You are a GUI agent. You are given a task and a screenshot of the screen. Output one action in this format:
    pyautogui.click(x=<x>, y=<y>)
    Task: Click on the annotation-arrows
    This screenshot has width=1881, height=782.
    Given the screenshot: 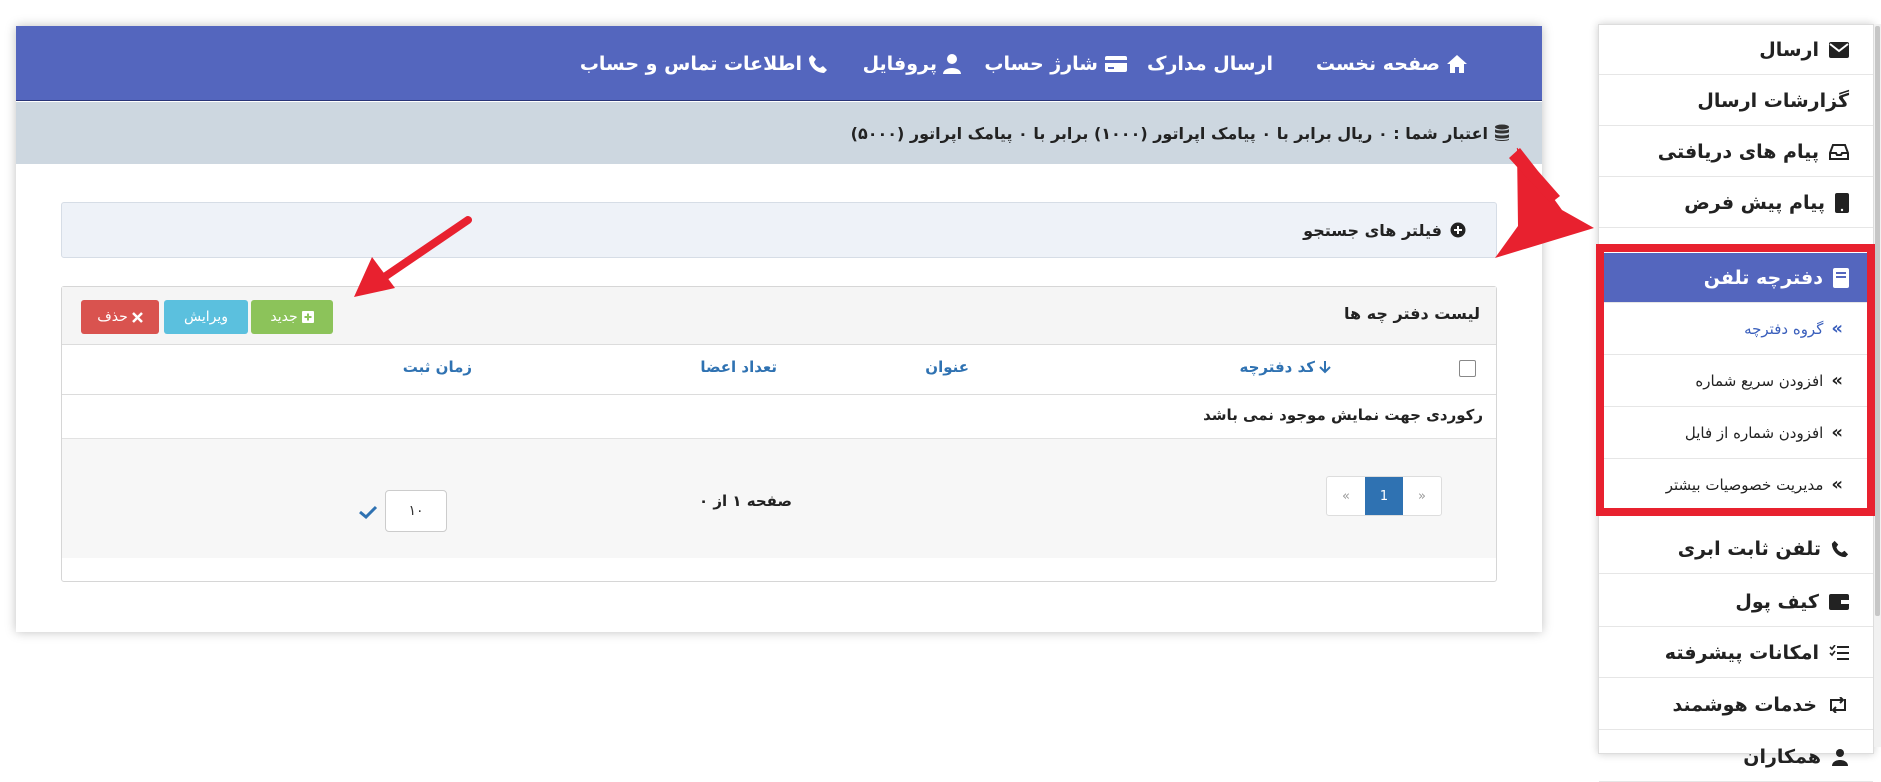 What is the action you would take?
    pyautogui.click(x=974, y=222)
    